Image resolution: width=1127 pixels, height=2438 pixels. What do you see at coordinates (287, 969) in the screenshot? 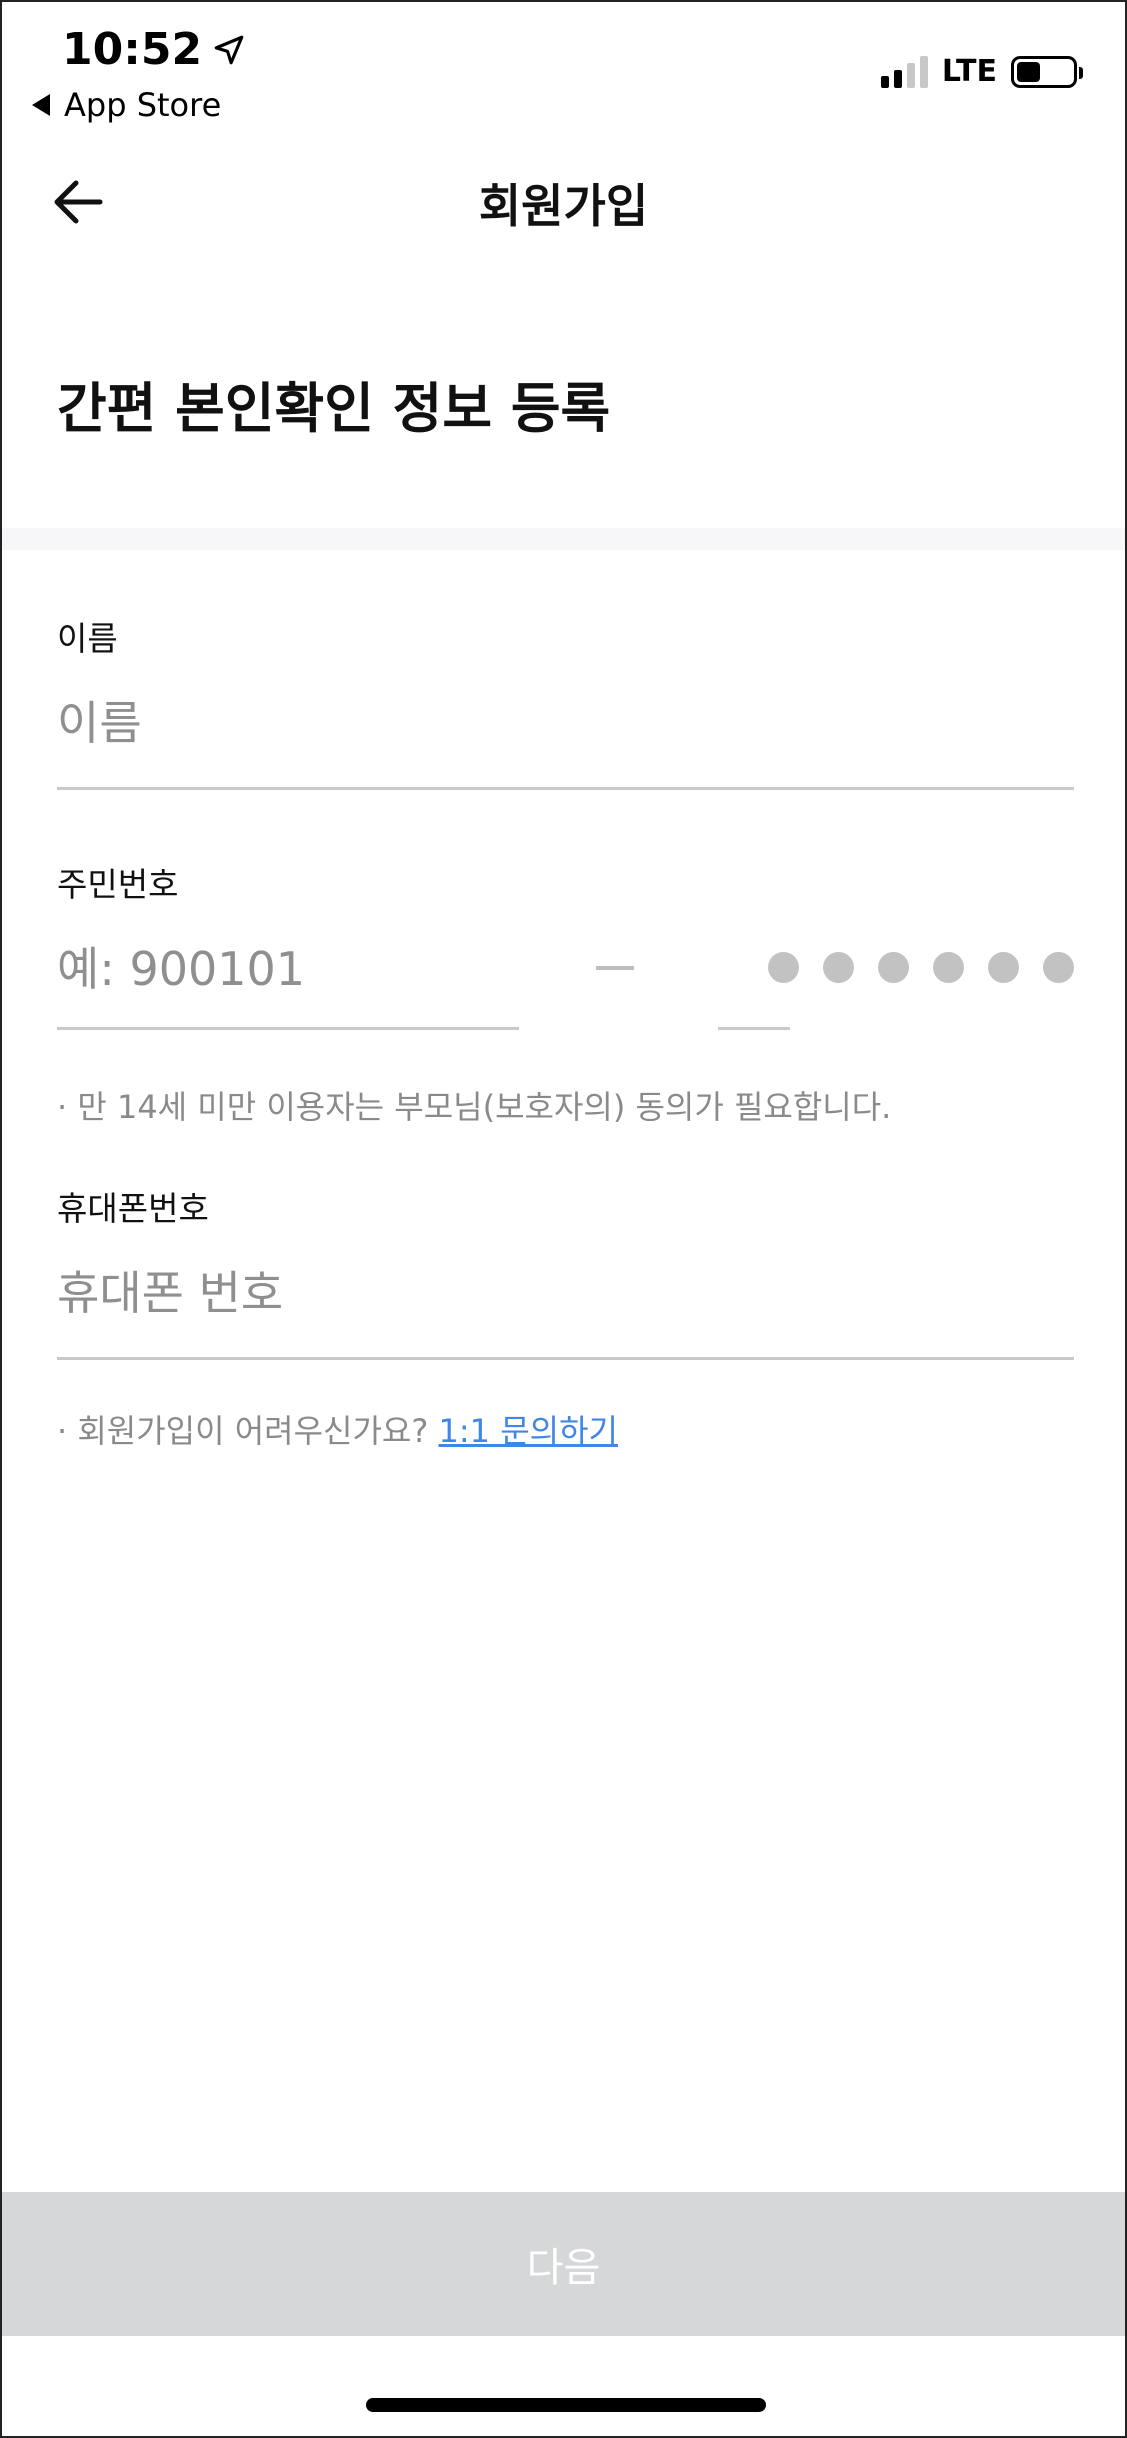
I see `resident-number-front-input` at bounding box center [287, 969].